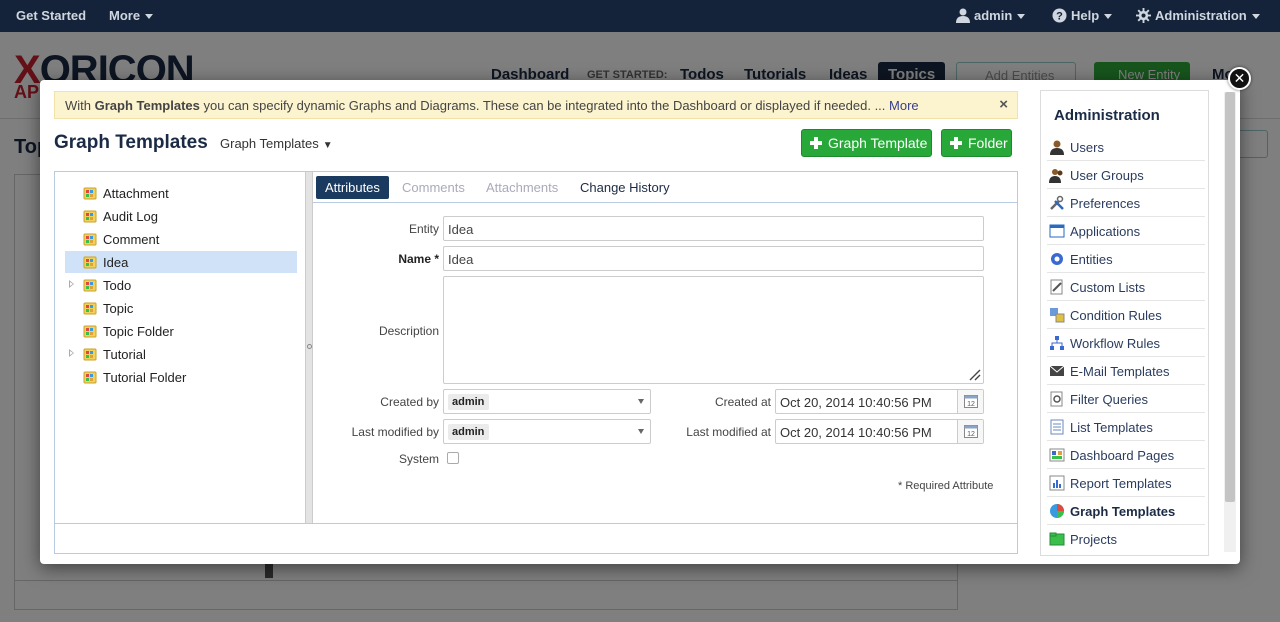 The width and height of the screenshot is (1280, 622). I want to click on entity-field: Idea, so click(713, 228).